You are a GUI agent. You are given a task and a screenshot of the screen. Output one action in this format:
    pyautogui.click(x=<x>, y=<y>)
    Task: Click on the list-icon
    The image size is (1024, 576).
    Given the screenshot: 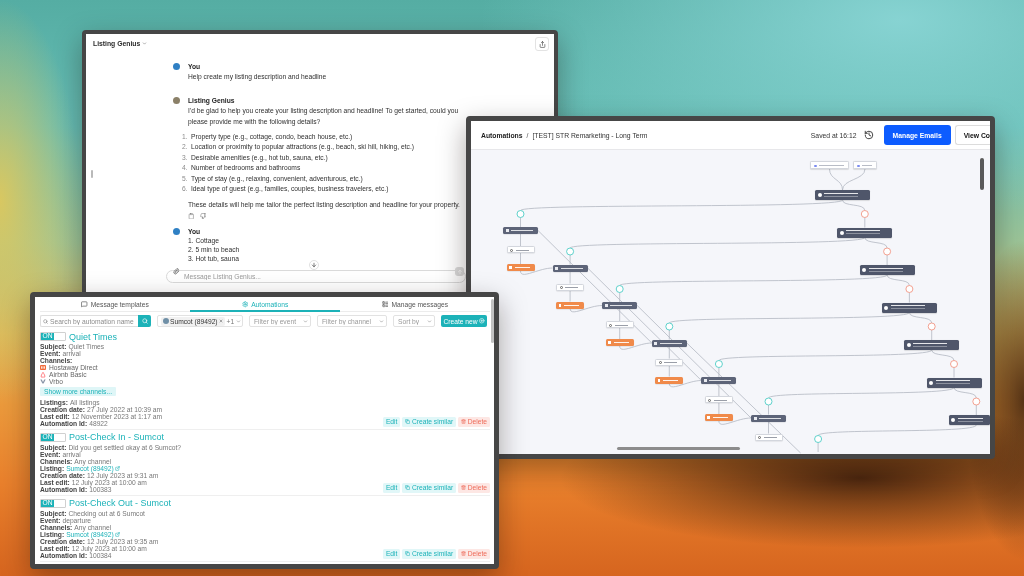 What is the action you would take?
    pyautogui.click(x=385, y=304)
    